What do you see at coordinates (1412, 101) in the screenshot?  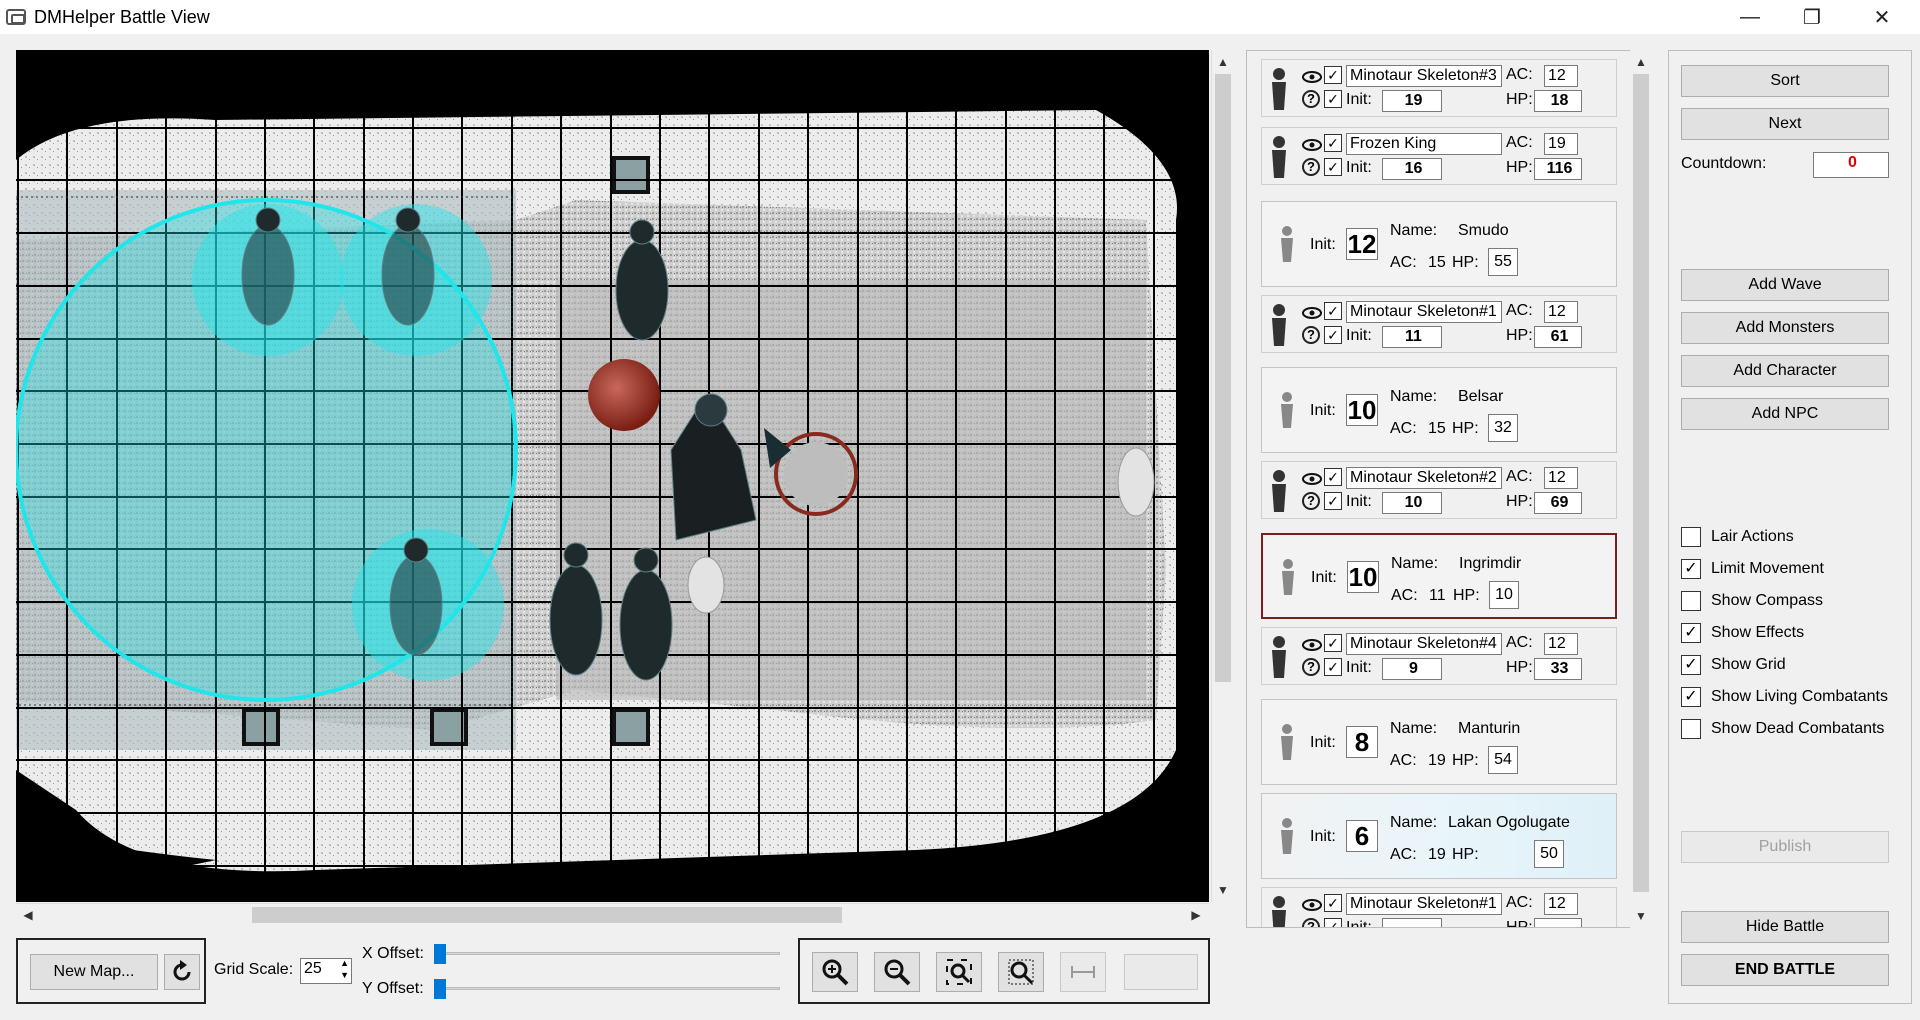 I see `init-field: 19` at bounding box center [1412, 101].